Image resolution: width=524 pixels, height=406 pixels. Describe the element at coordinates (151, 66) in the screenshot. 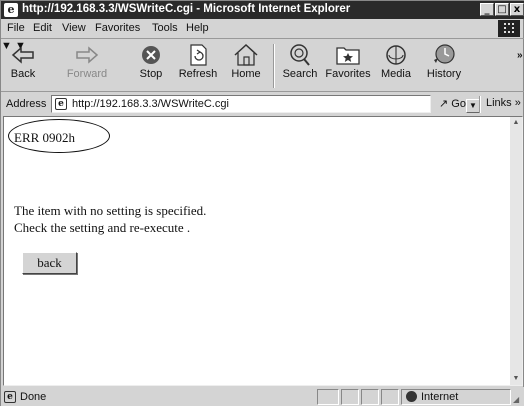

I see `stop-button: Stop` at that location.